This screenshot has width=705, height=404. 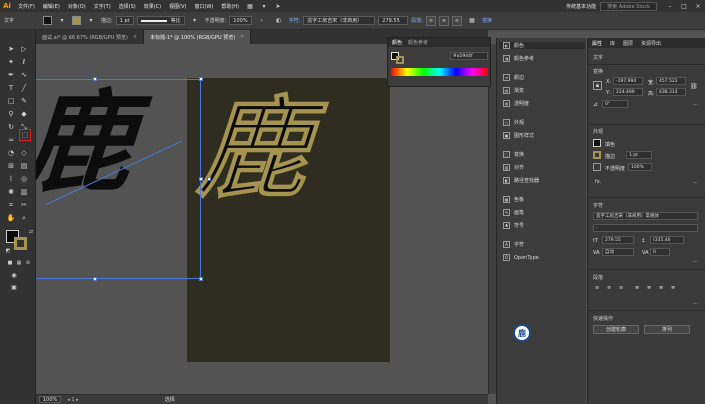 What do you see at coordinates (667, 240) in the screenshot?
I see `leading-field: (335.46` at bounding box center [667, 240].